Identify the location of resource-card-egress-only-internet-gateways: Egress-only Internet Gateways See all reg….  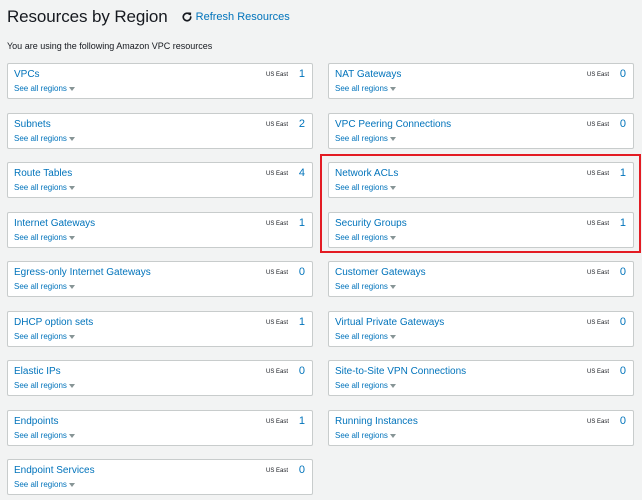
(160, 279).